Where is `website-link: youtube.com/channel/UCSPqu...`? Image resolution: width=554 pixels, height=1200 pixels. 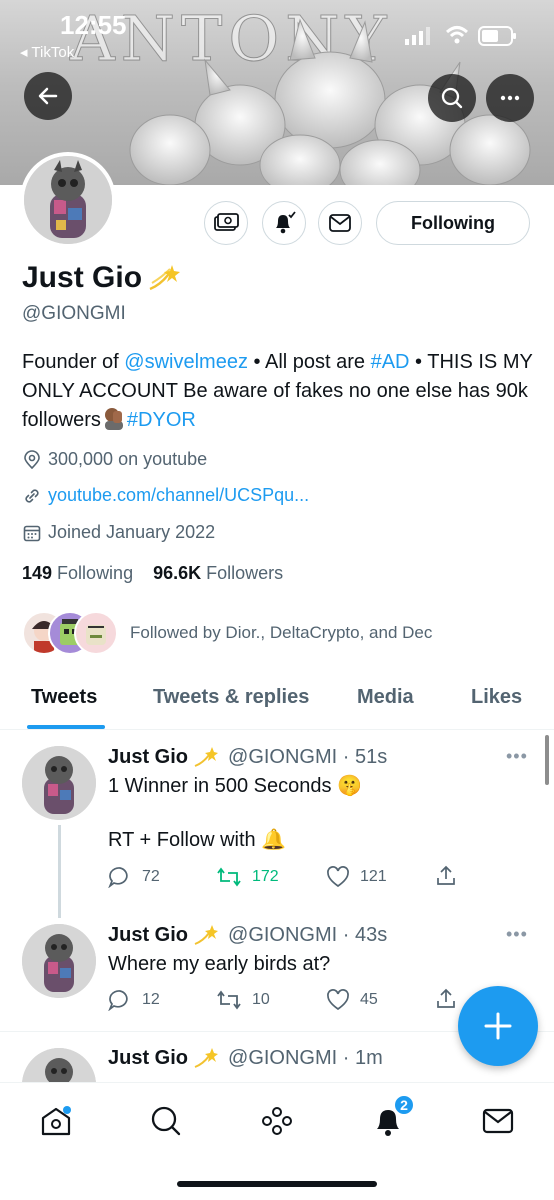 website-link: youtube.com/channel/UCSPqu... is located at coordinates (178, 495).